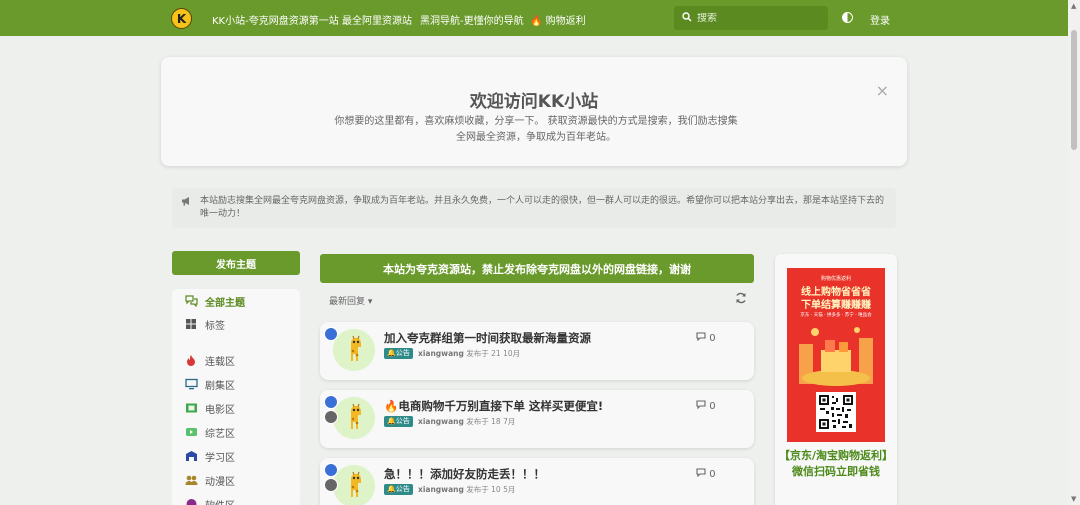 This screenshot has height=505, width=1080. What do you see at coordinates (537, 268) in the screenshot?
I see `rules-banner: 本站为夸克资源站，禁止发布除夸克网盘以外的网盘链接，谢谢` at bounding box center [537, 268].